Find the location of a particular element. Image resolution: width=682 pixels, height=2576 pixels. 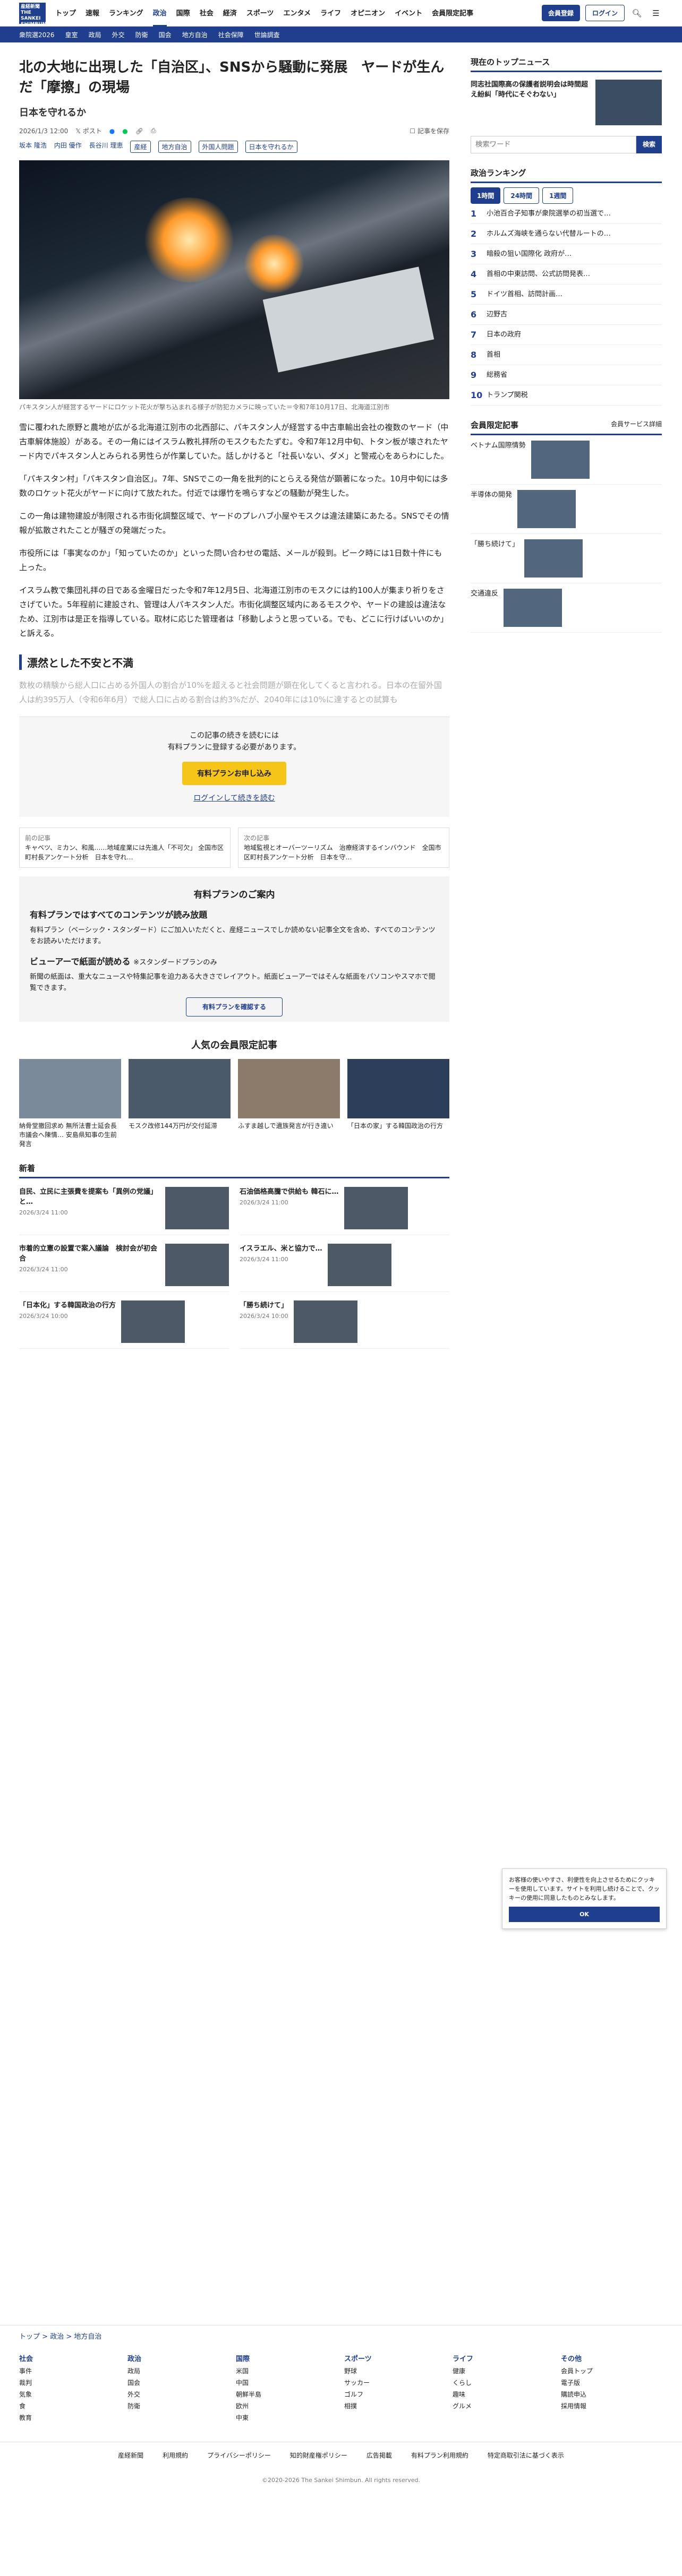

author-link: 内田 優作 is located at coordinates (68, 147).